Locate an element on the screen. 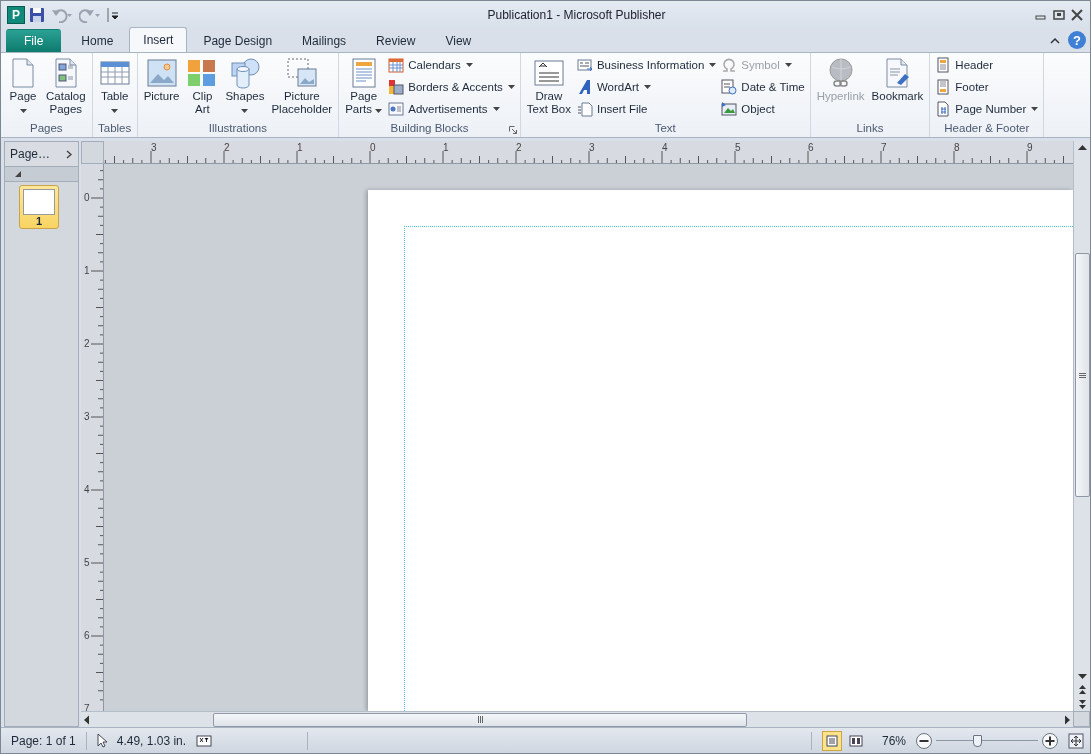 This screenshot has height=754, width=1091. advertisement-icon is located at coordinates (396, 109).